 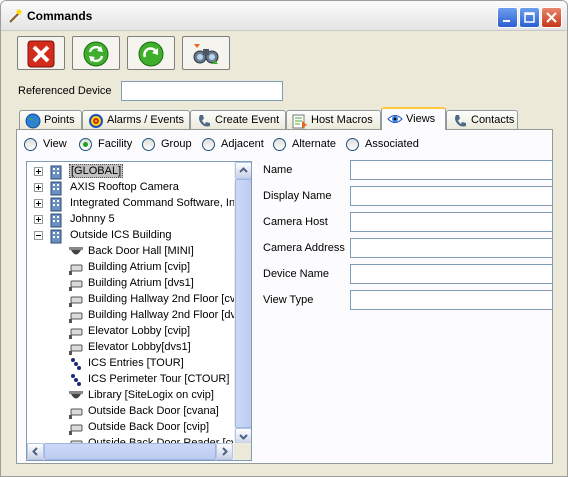 I want to click on tab-label: Host Macros, so click(x=342, y=120).